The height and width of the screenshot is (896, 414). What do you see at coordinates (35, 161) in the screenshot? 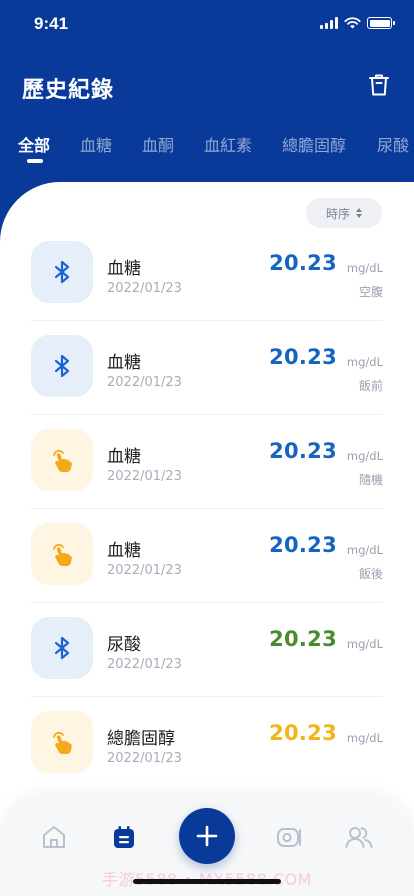
I see `active-tab-indicator` at bounding box center [35, 161].